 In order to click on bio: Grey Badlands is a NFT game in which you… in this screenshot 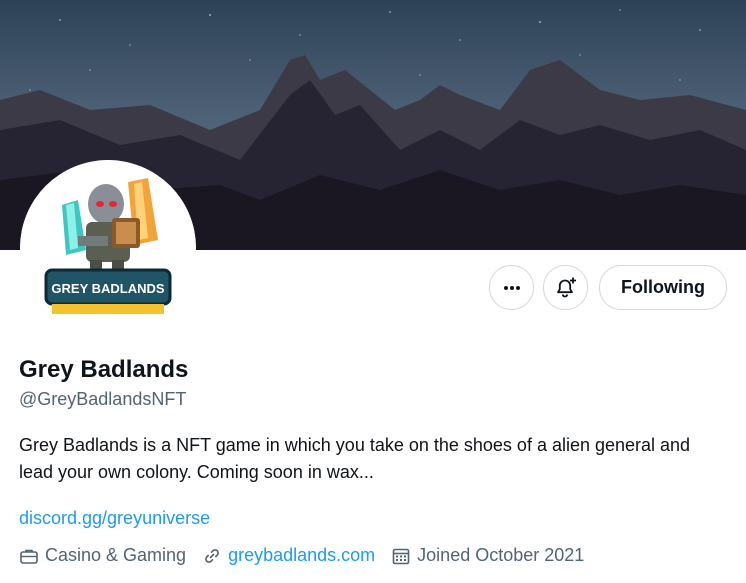, I will do `click(355, 458)`.